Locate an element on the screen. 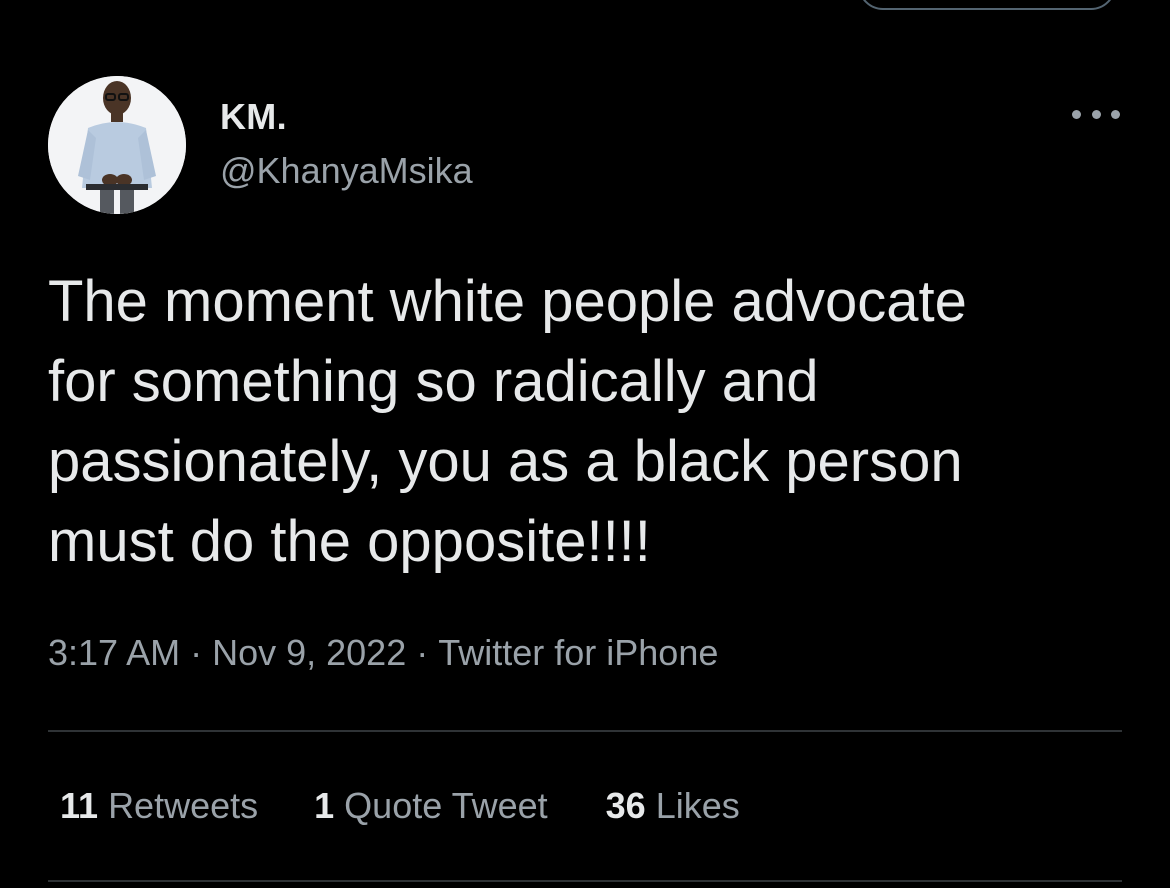 This screenshot has height=888, width=1170. retweets-stat: 11 Retweets is located at coordinates (159, 806).